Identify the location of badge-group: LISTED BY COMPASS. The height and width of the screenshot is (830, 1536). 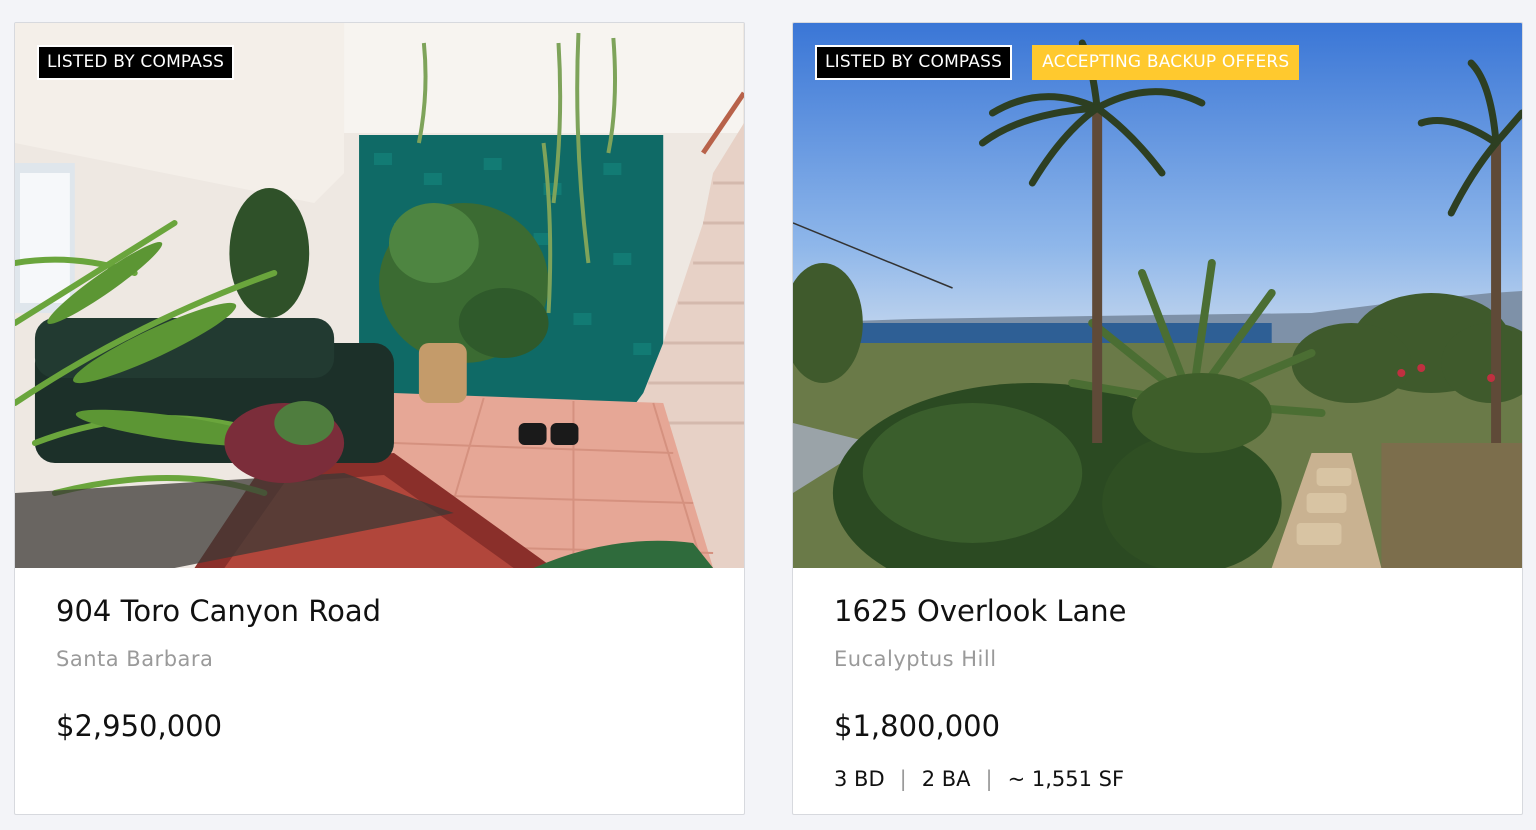
(136, 62).